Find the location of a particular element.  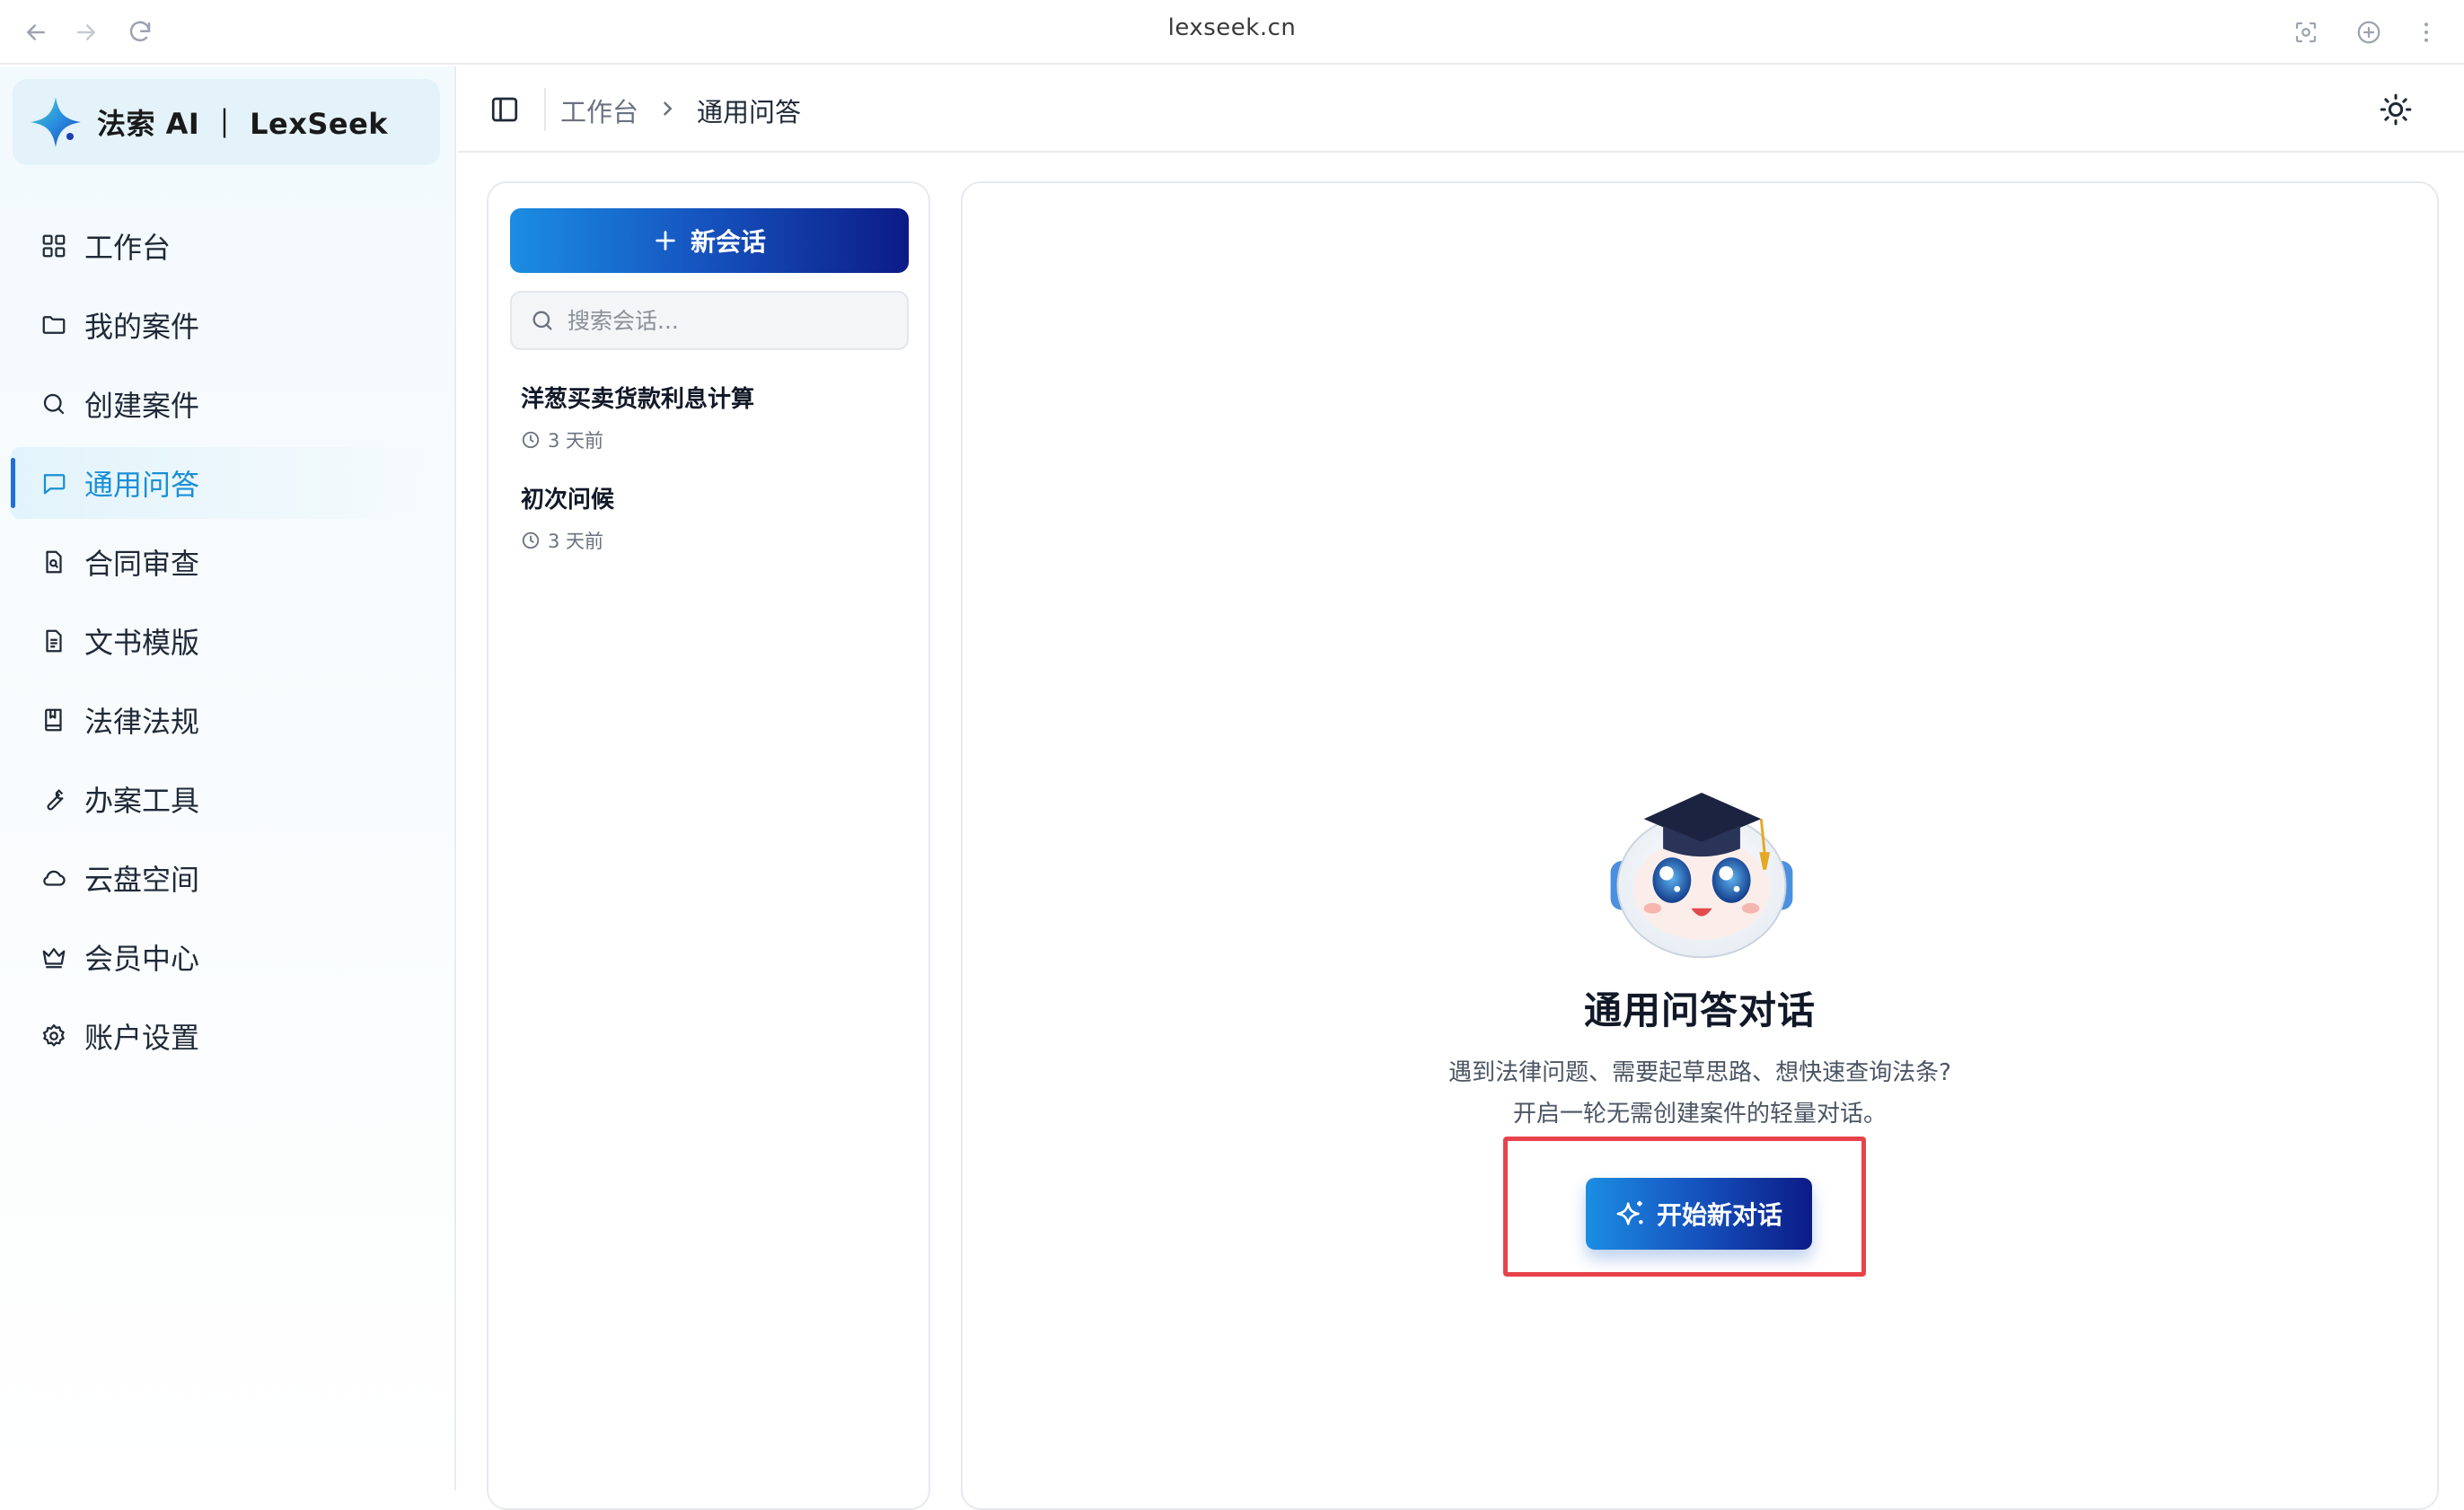

screenshot-icon is located at coordinates (2306, 32).